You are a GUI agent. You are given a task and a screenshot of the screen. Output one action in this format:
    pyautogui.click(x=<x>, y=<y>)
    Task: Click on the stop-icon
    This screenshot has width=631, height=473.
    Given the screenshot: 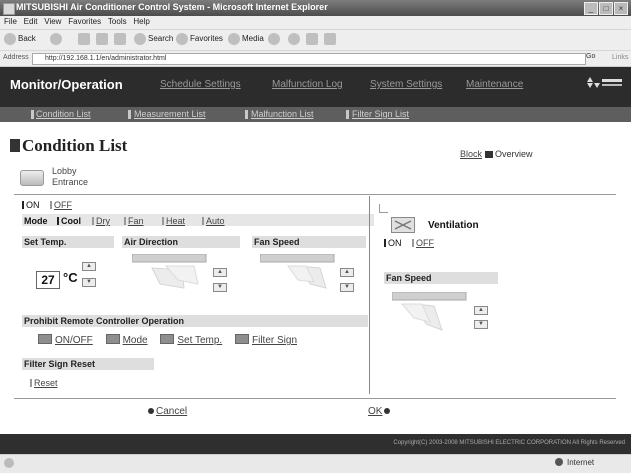 What is the action you would take?
    pyautogui.click(x=84, y=39)
    